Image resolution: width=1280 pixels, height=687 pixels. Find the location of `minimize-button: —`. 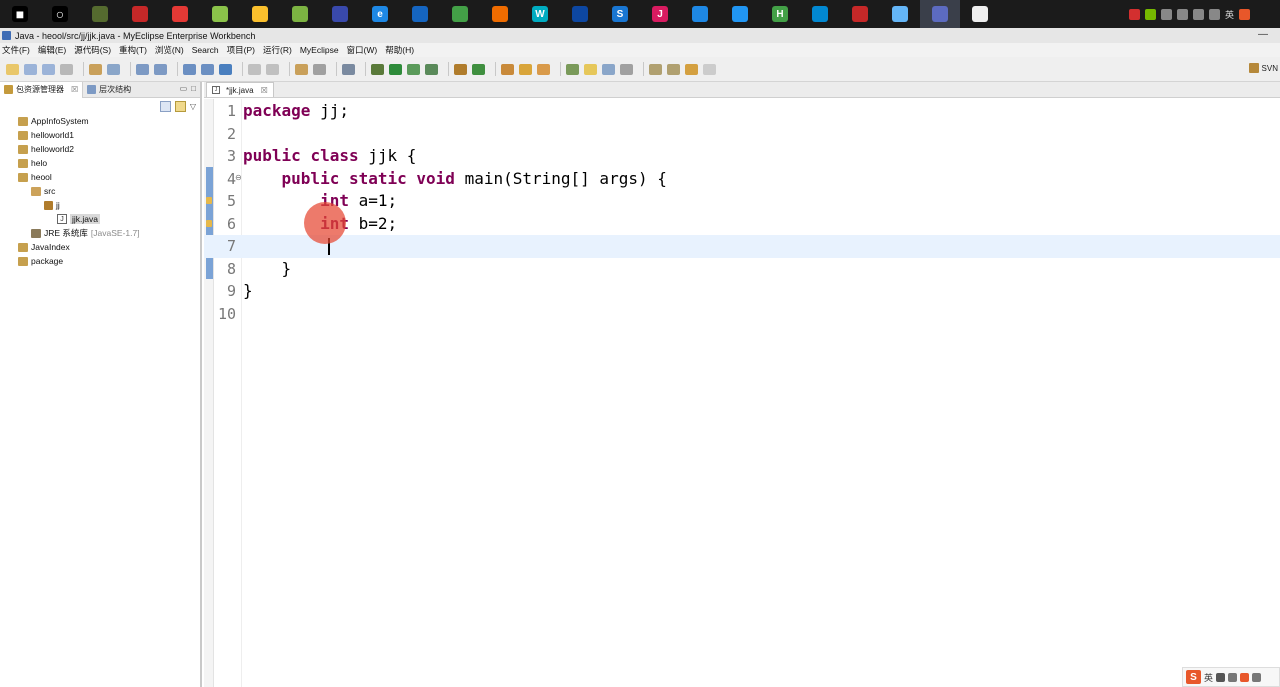

minimize-button: — is located at coordinates (1263, 34).